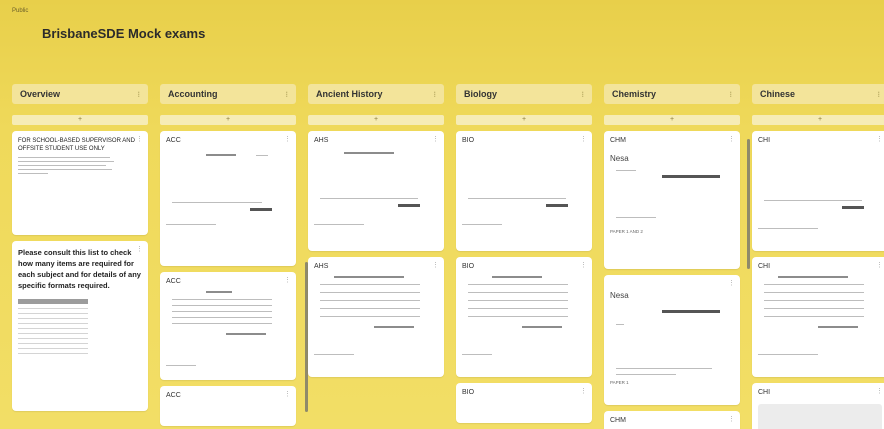  I want to click on board-header: BrisbaneSDE Mock exams, so click(123, 32).